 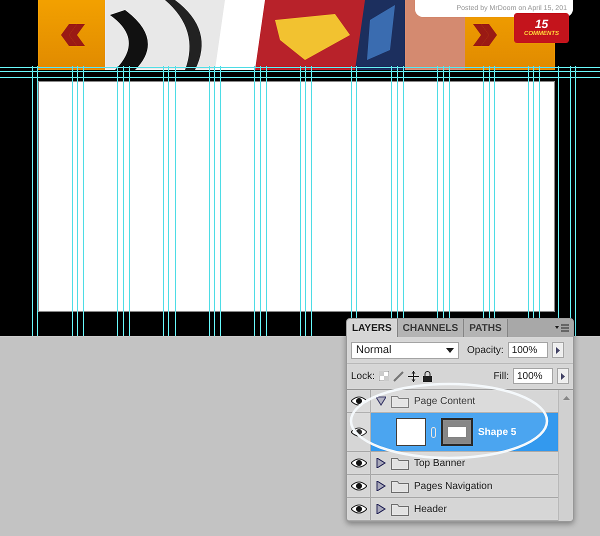 What do you see at coordinates (486, 328) in the screenshot?
I see `panel-tab: PATHS` at bounding box center [486, 328].